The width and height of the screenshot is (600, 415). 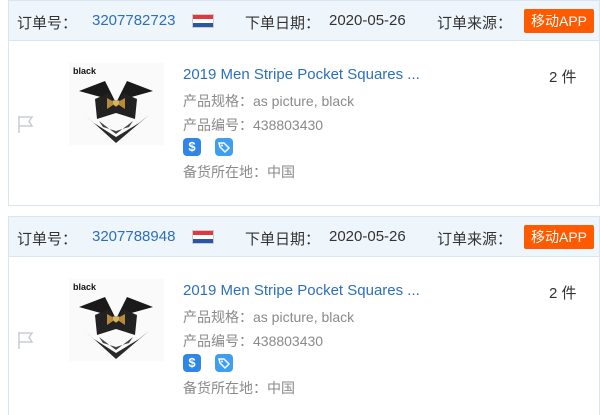 What do you see at coordinates (133, 236) in the screenshot?
I see `order-number: 3207788948` at bounding box center [133, 236].